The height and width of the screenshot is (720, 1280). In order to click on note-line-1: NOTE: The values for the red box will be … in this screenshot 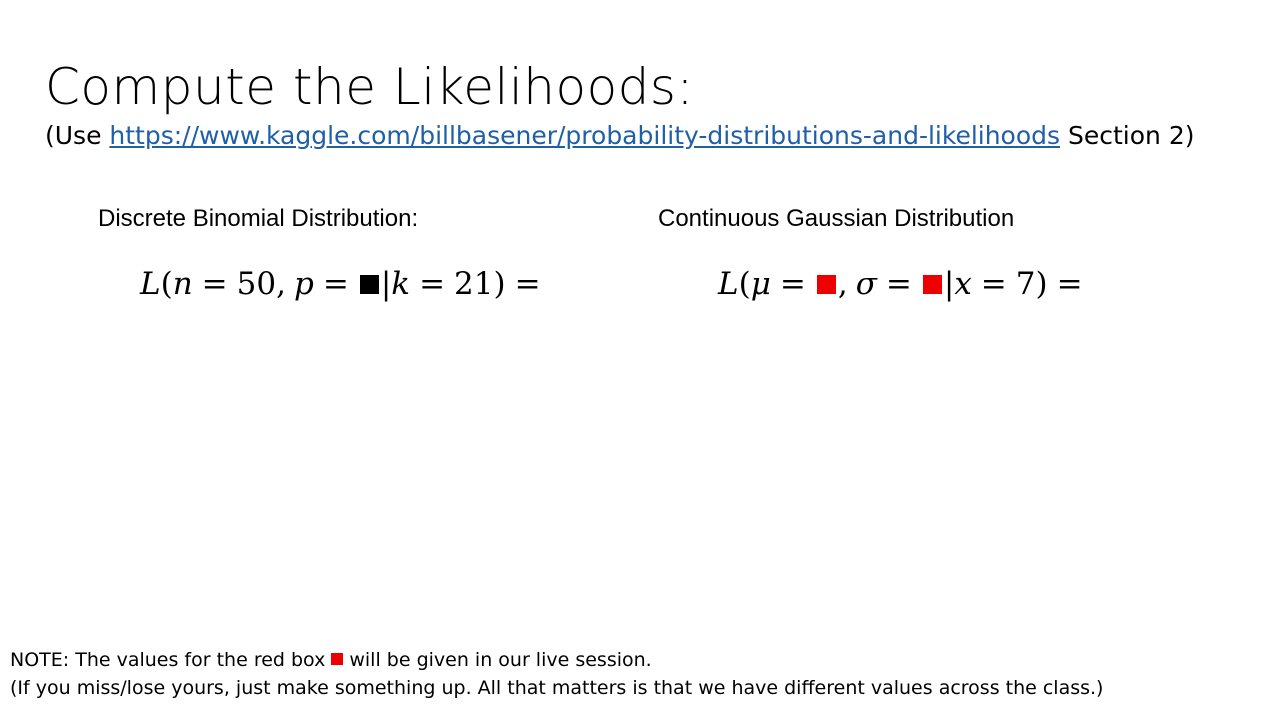, I will do `click(556, 660)`.